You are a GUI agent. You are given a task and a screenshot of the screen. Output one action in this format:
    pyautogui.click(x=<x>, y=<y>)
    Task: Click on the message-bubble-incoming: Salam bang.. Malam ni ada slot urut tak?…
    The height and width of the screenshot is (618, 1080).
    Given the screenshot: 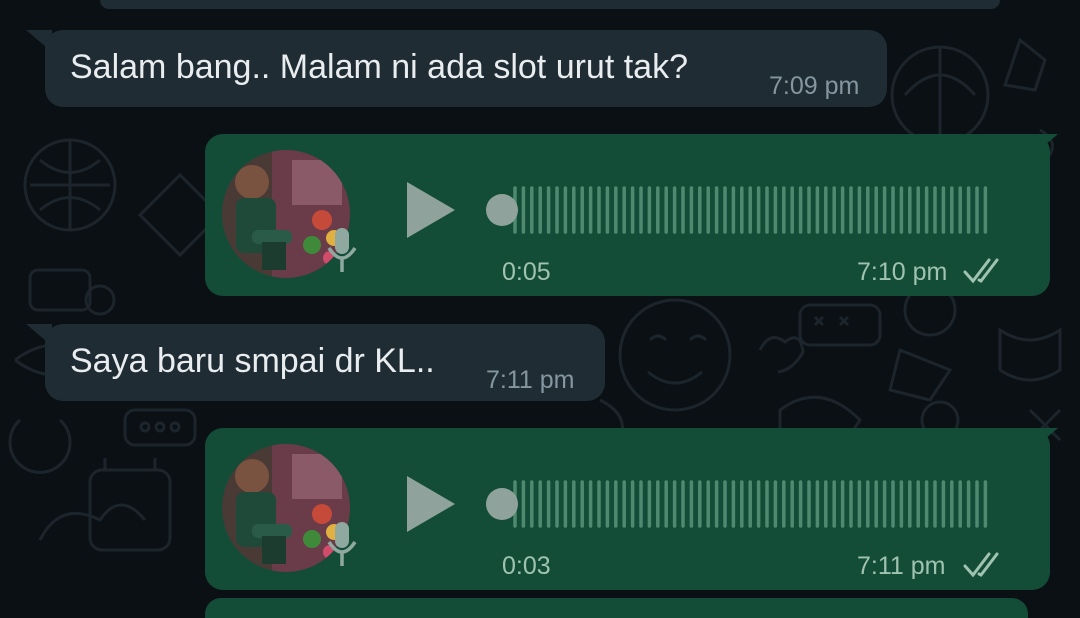 What is the action you would take?
    pyautogui.click(x=466, y=68)
    